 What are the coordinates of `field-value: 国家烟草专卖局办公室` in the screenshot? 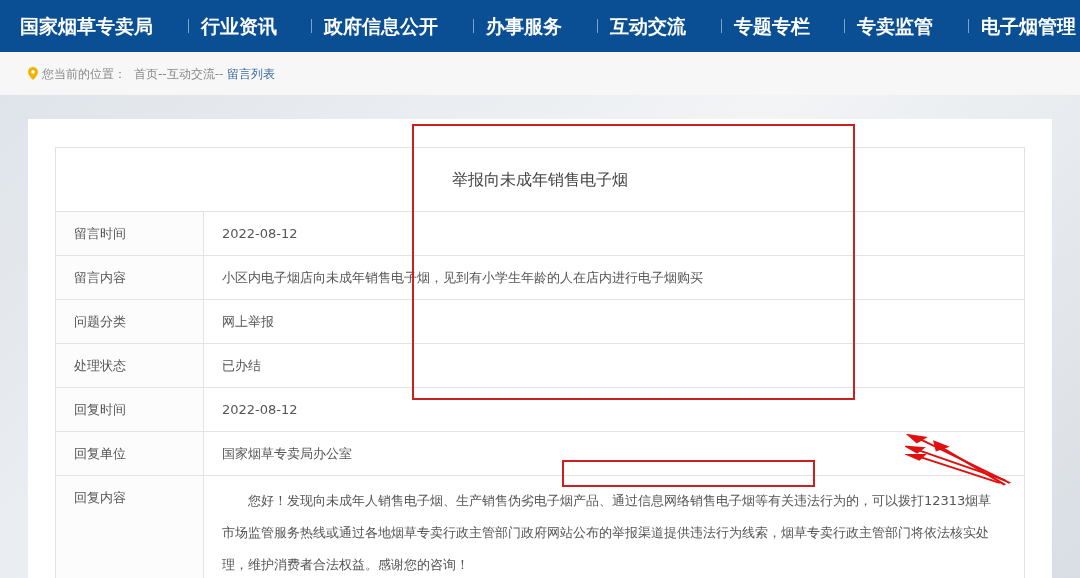 It's located at (287, 454).